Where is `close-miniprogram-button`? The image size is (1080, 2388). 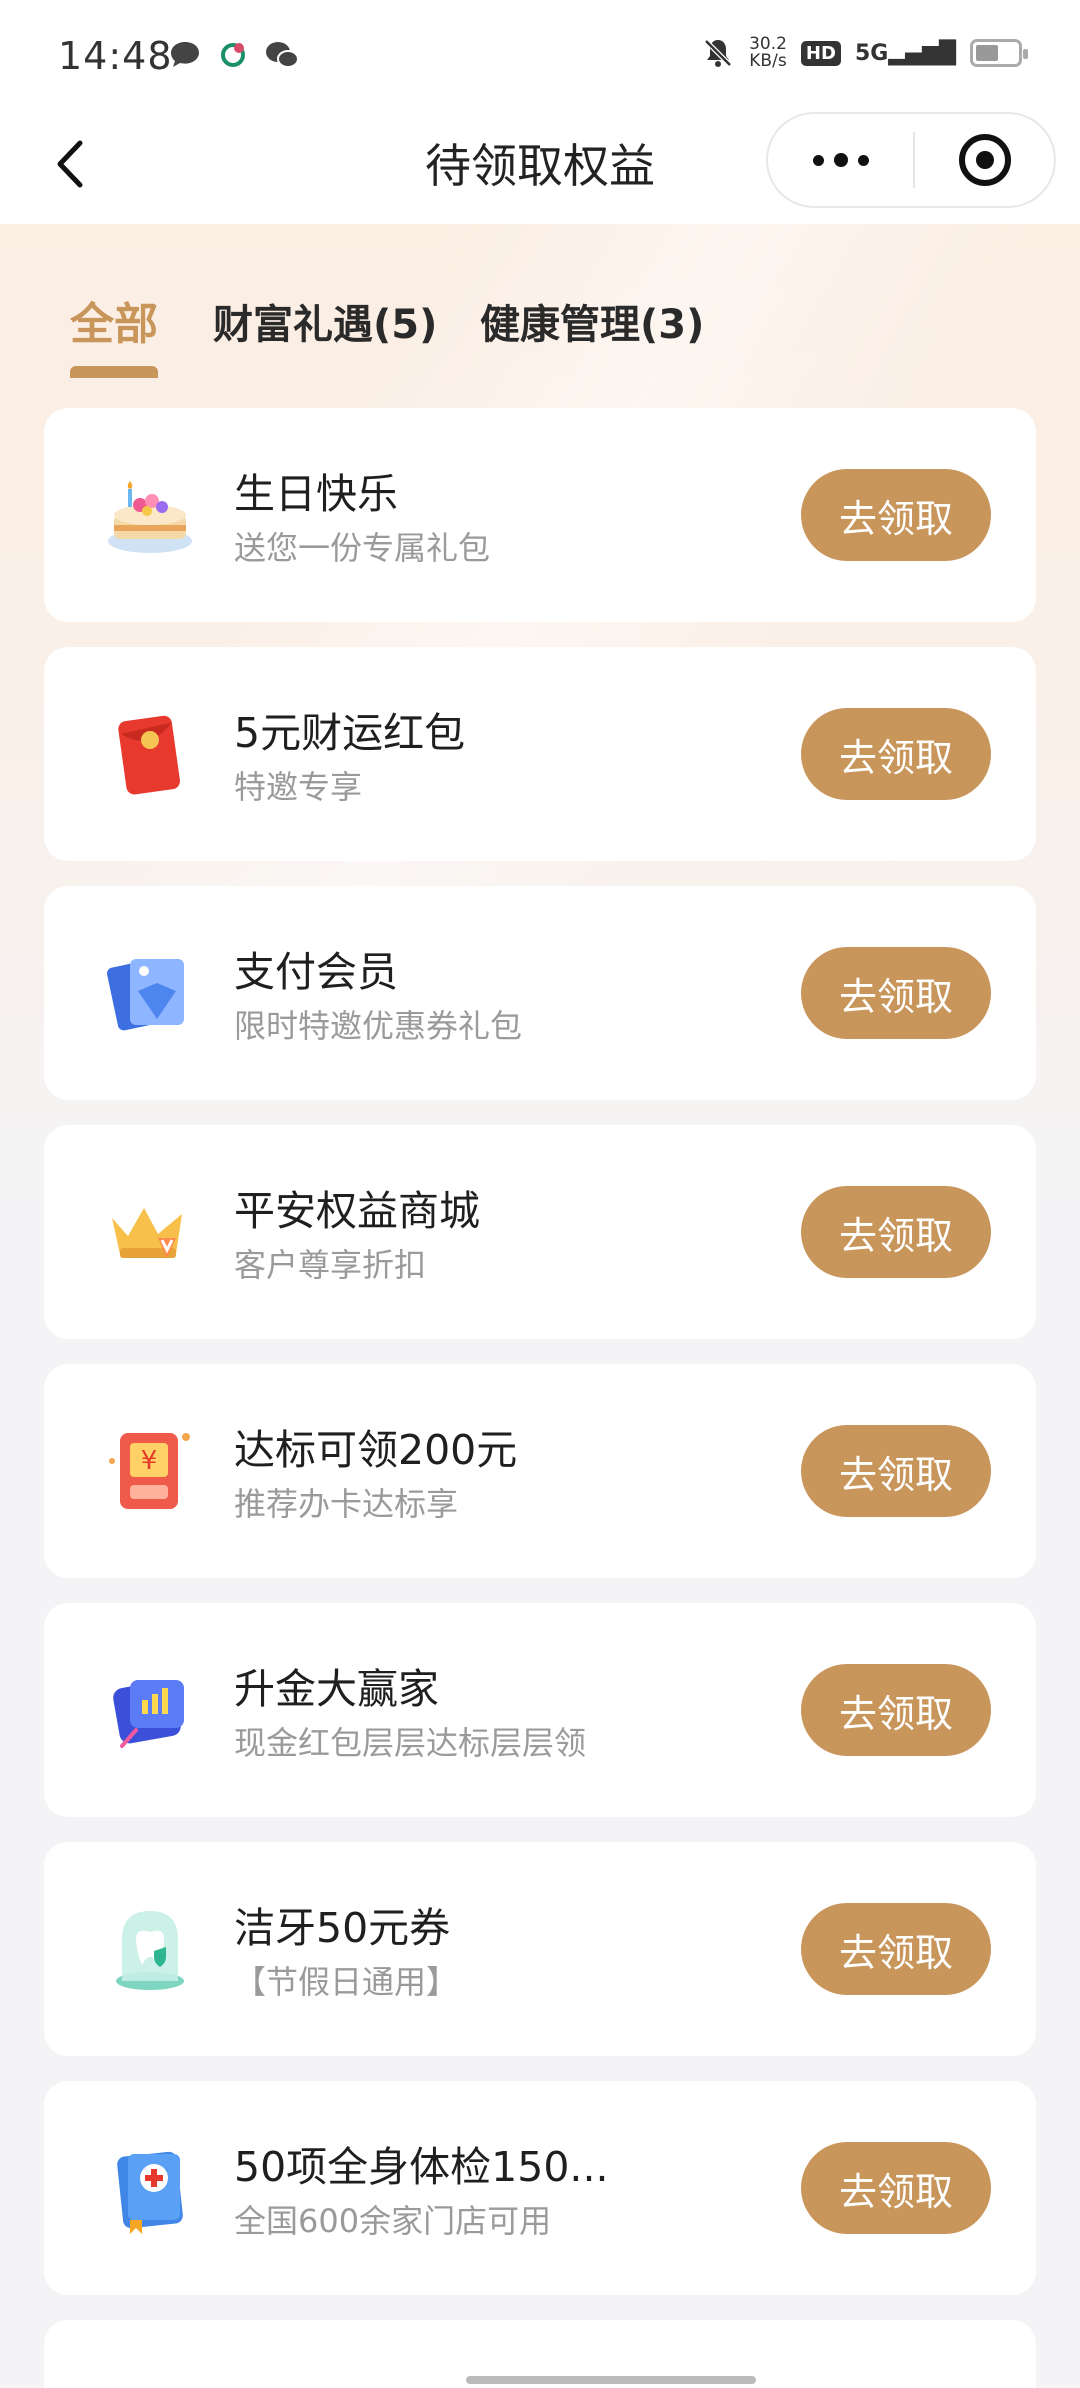
close-miniprogram-button is located at coordinates (984, 160).